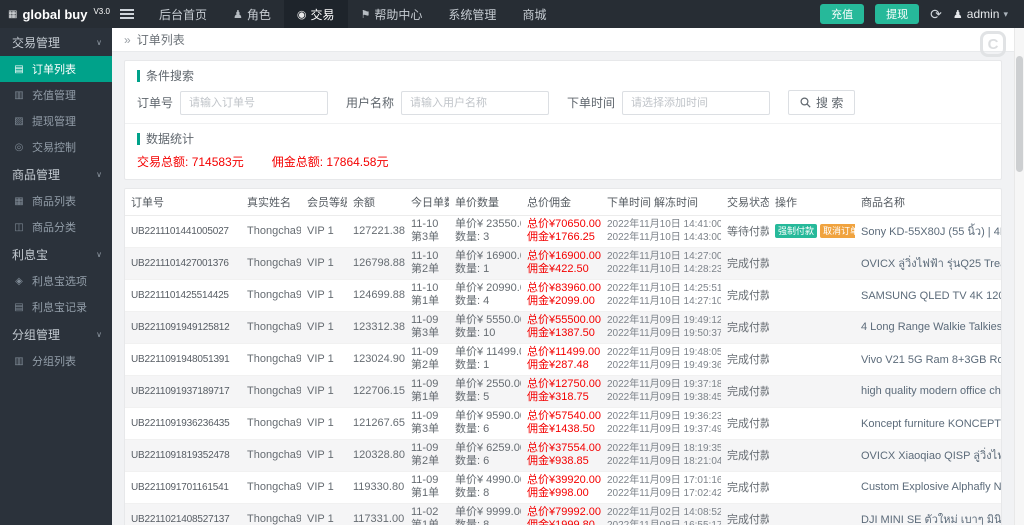 The width and height of the screenshot is (1024, 525). I want to click on sidebar-item-label: 利息宝选项, so click(59, 282).